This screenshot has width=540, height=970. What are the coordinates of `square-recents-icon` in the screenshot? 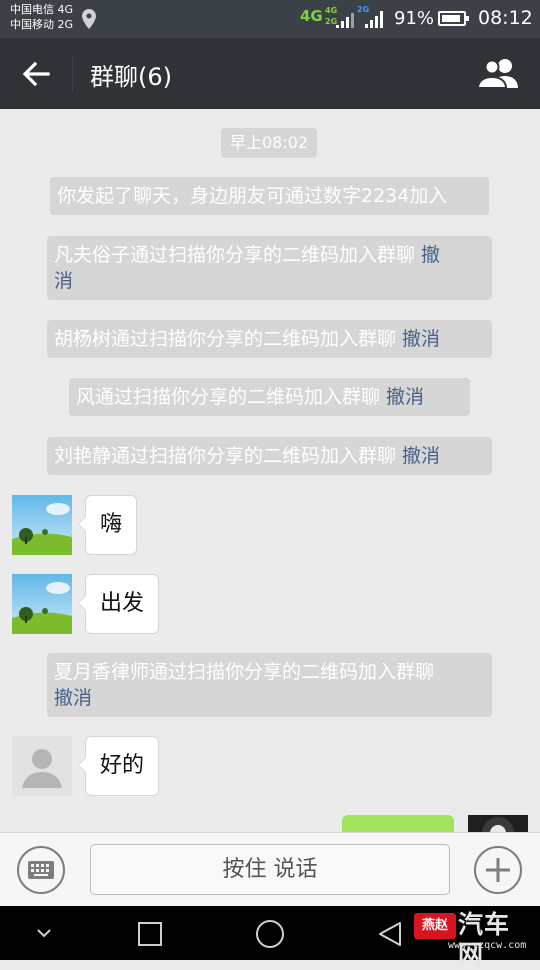 It's located at (150, 934).